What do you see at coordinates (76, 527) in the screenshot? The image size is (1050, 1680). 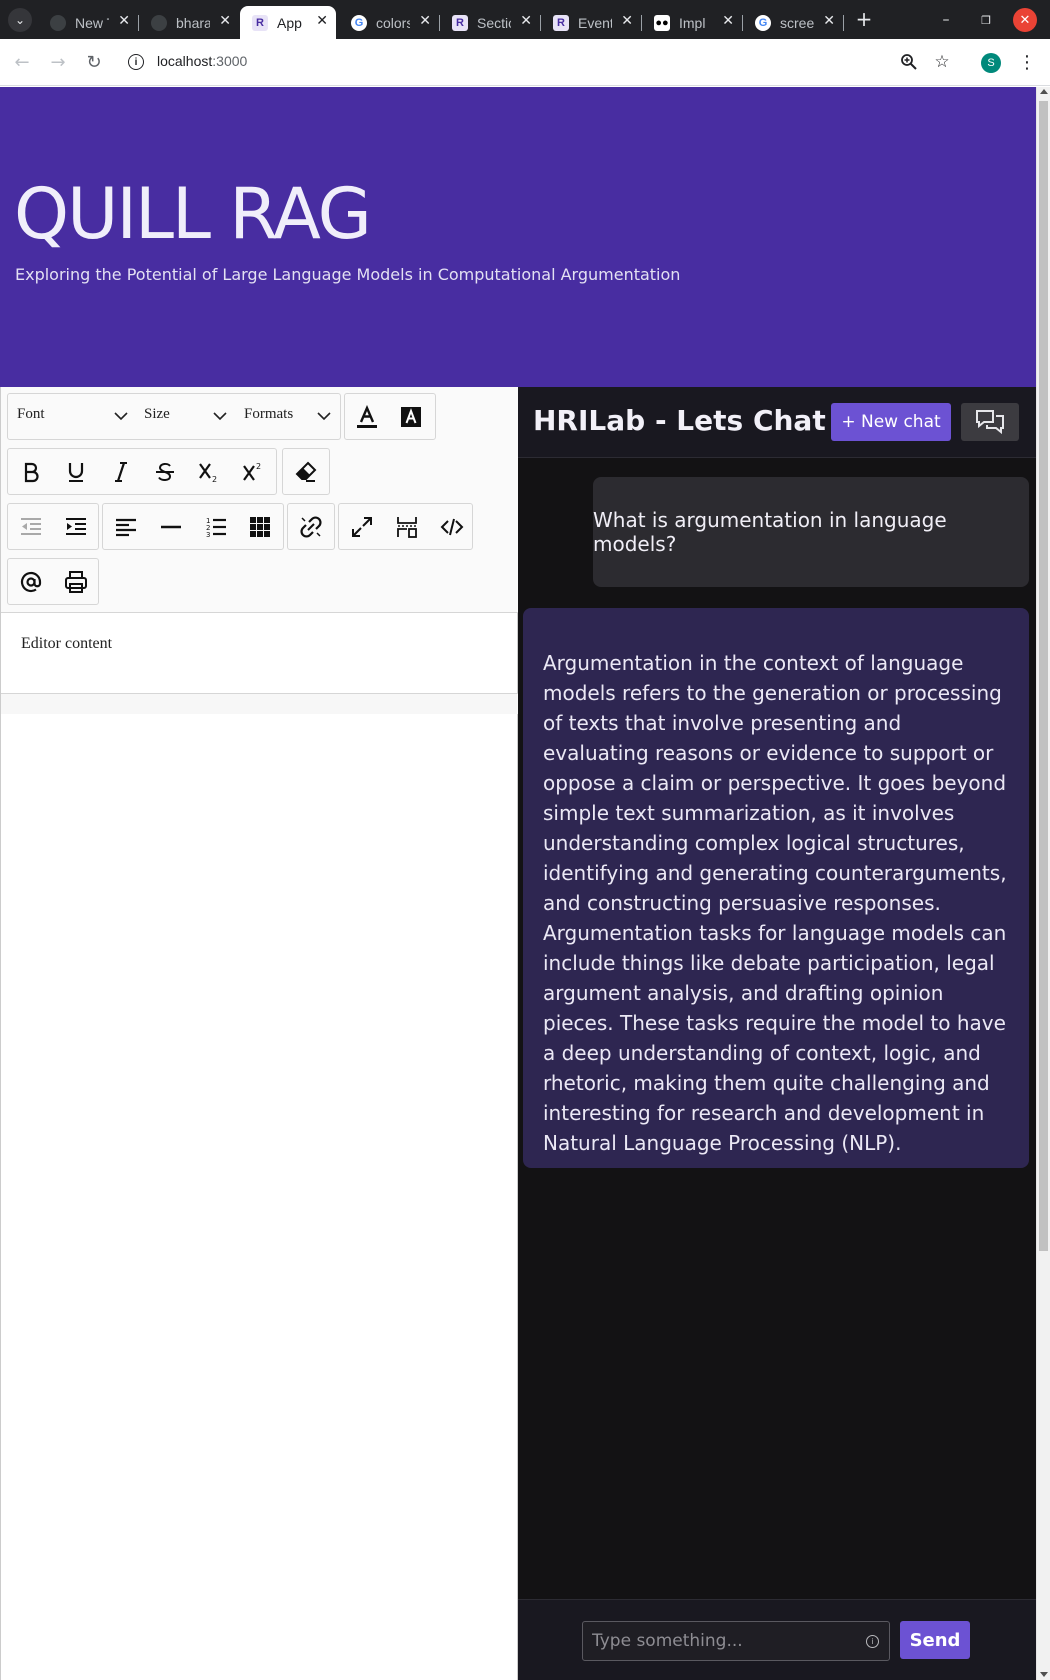 I see `indent-button` at bounding box center [76, 527].